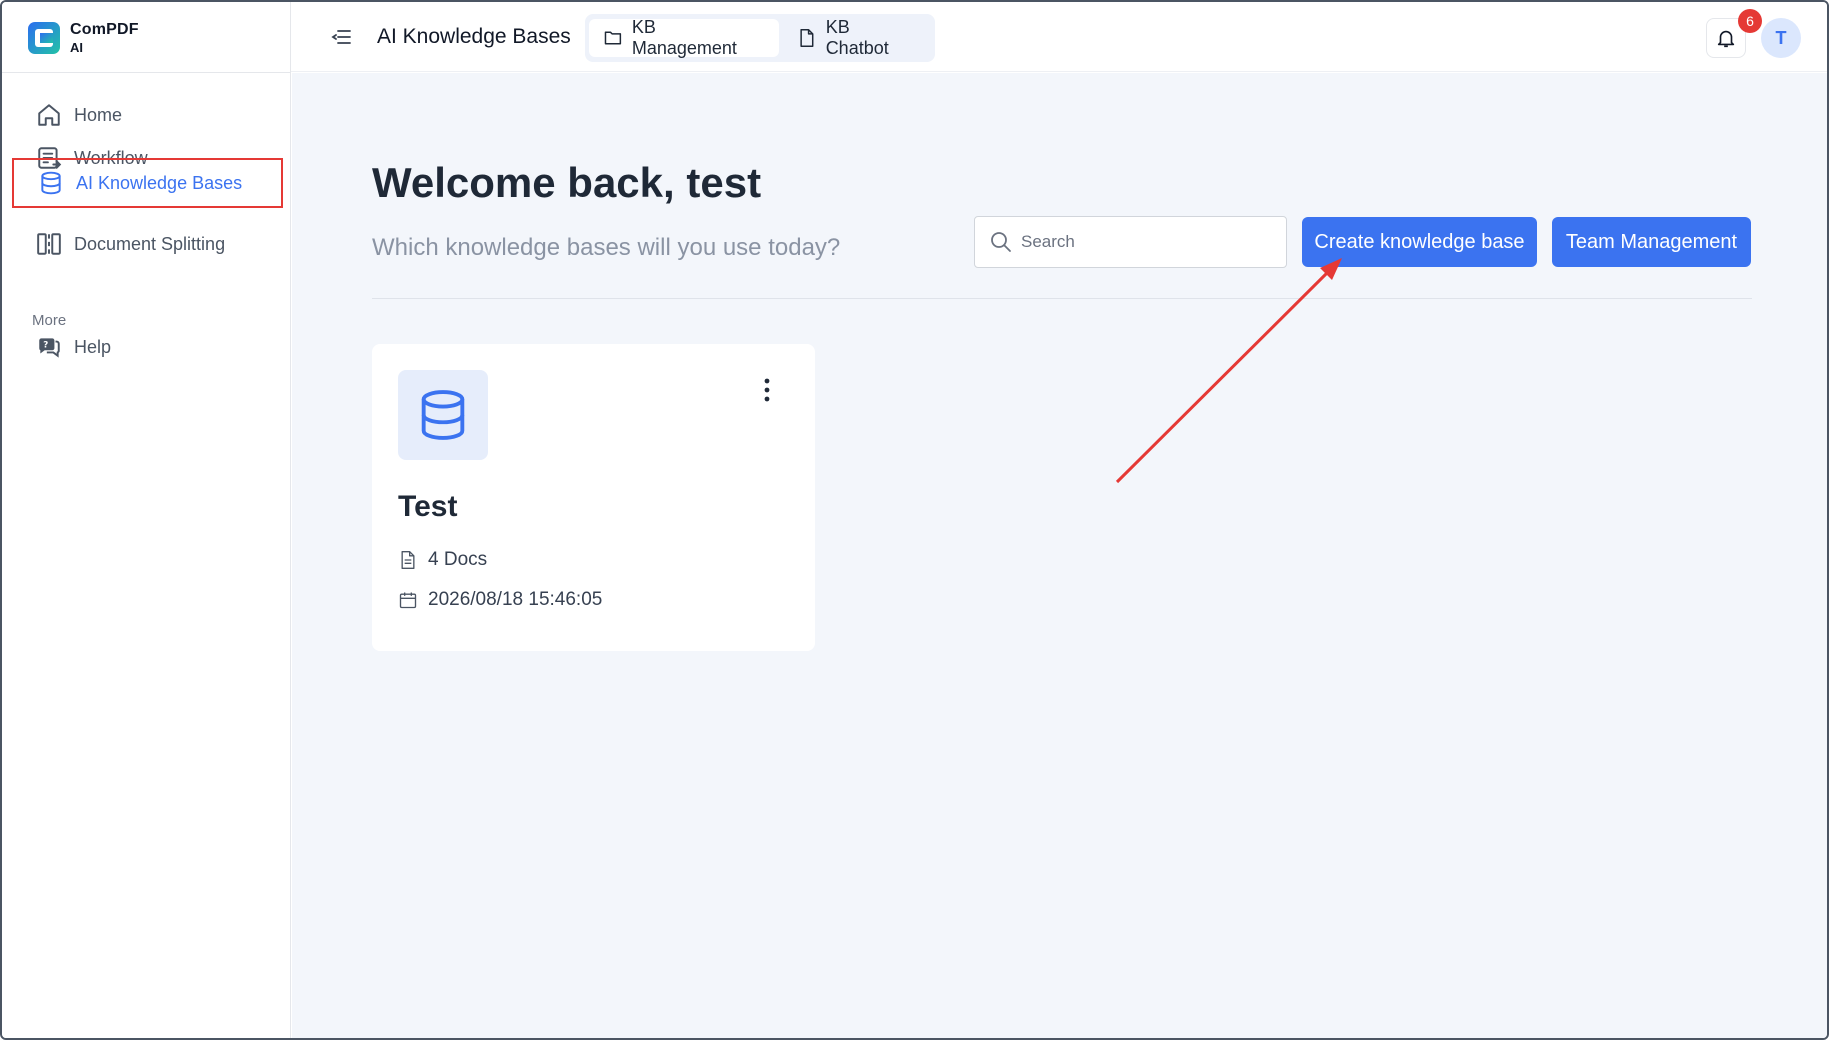 Image resolution: width=1829 pixels, height=1040 pixels. What do you see at coordinates (147, 347) in the screenshot?
I see `sidebar-item-help: ? Help` at bounding box center [147, 347].